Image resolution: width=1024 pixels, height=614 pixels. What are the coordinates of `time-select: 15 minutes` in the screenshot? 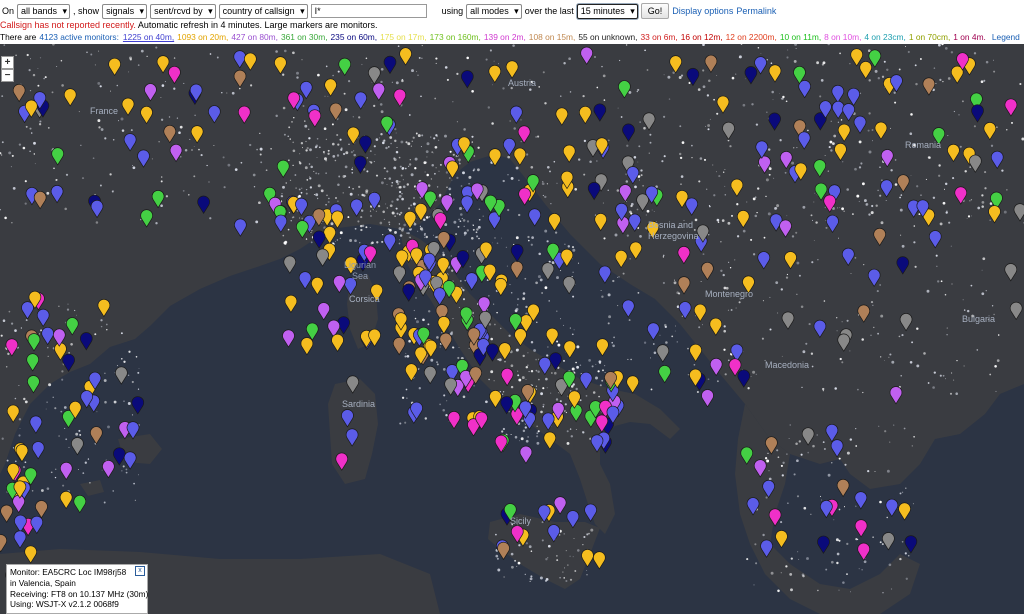 It's located at (607, 11).